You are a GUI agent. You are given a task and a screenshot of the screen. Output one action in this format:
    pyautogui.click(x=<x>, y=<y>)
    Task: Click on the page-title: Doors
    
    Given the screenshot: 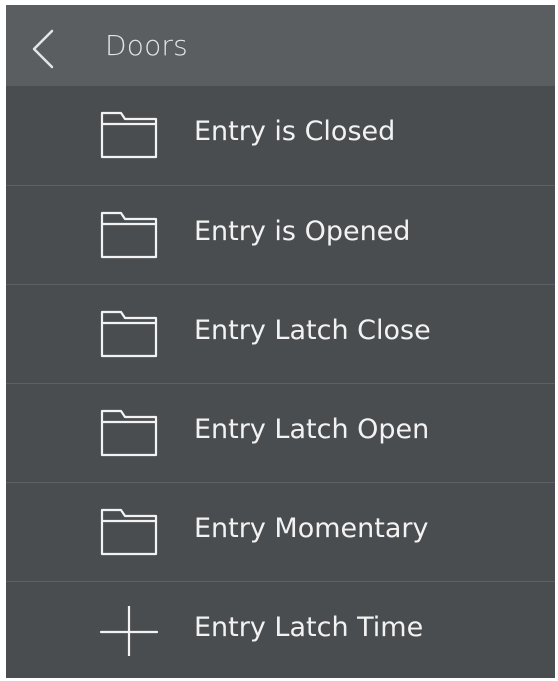 What is the action you would take?
    pyautogui.click(x=146, y=45)
    